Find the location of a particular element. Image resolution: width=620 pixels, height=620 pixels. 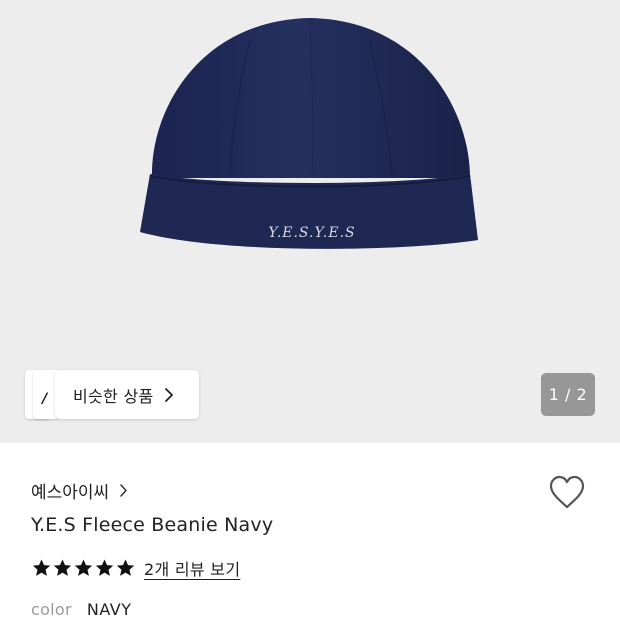

option-label: color is located at coordinates (51, 609).